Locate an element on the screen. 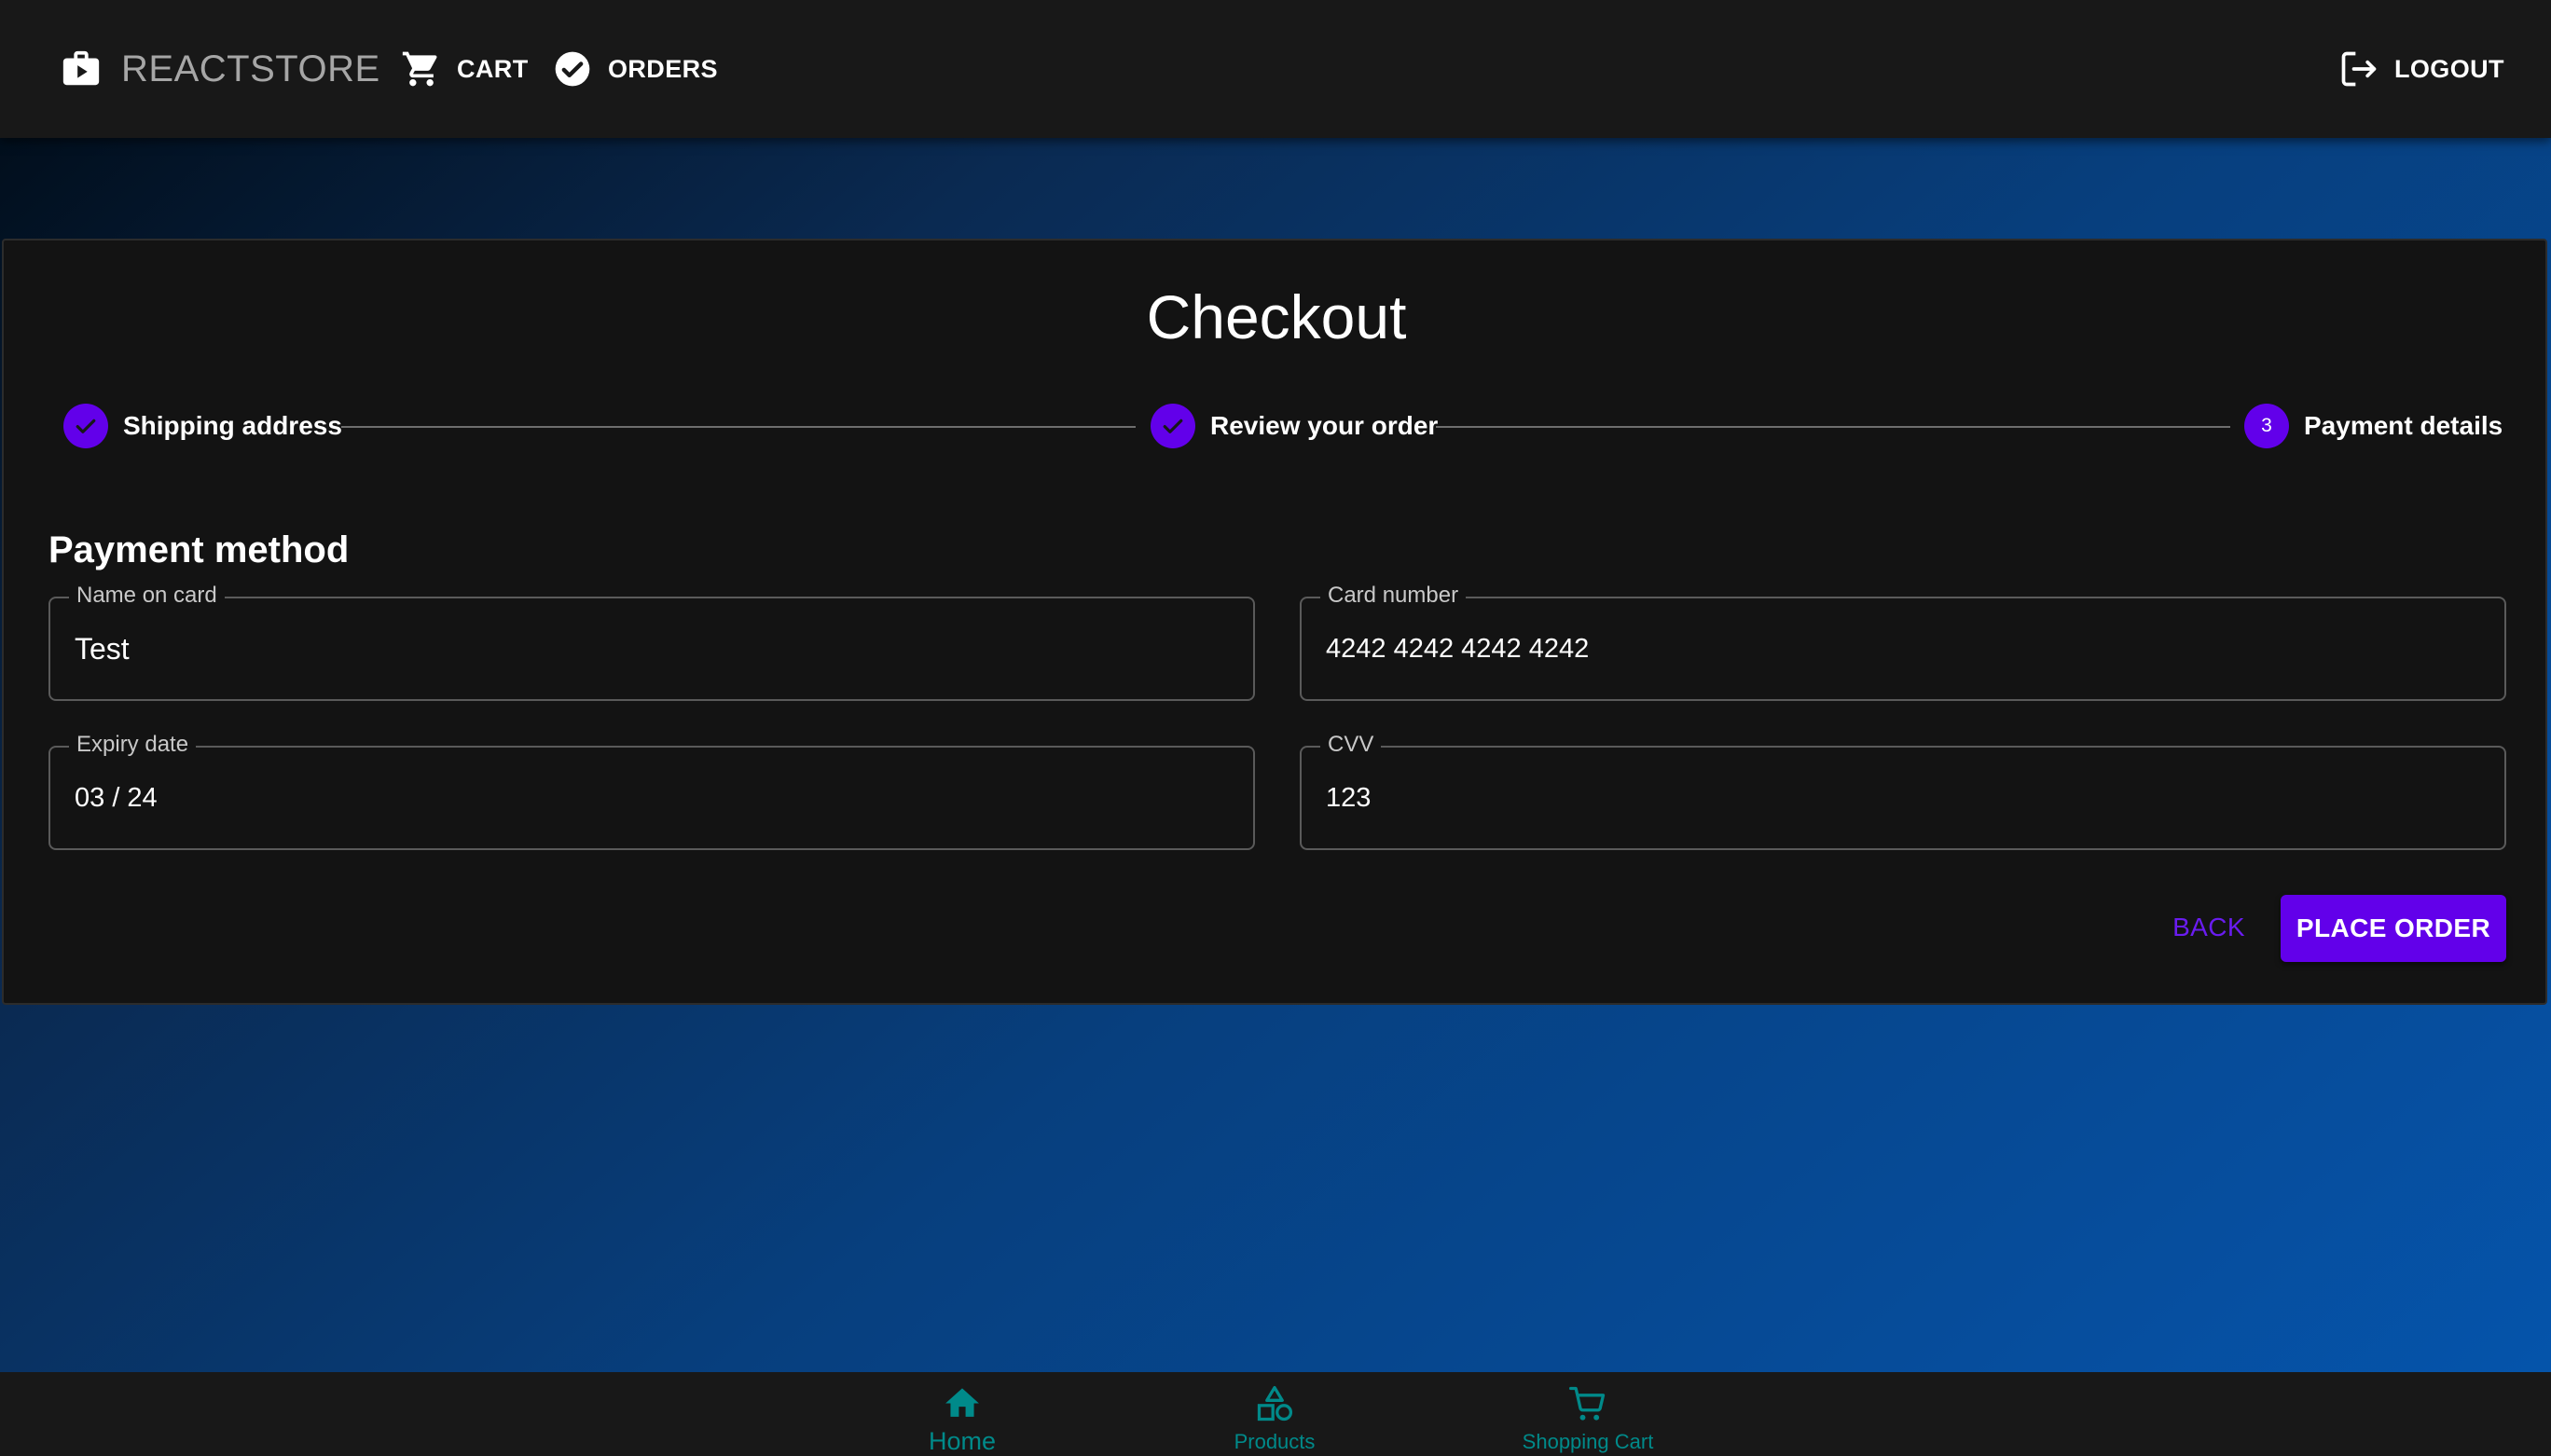  bottom-nav-home: Home is located at coordinates (962, 1414).